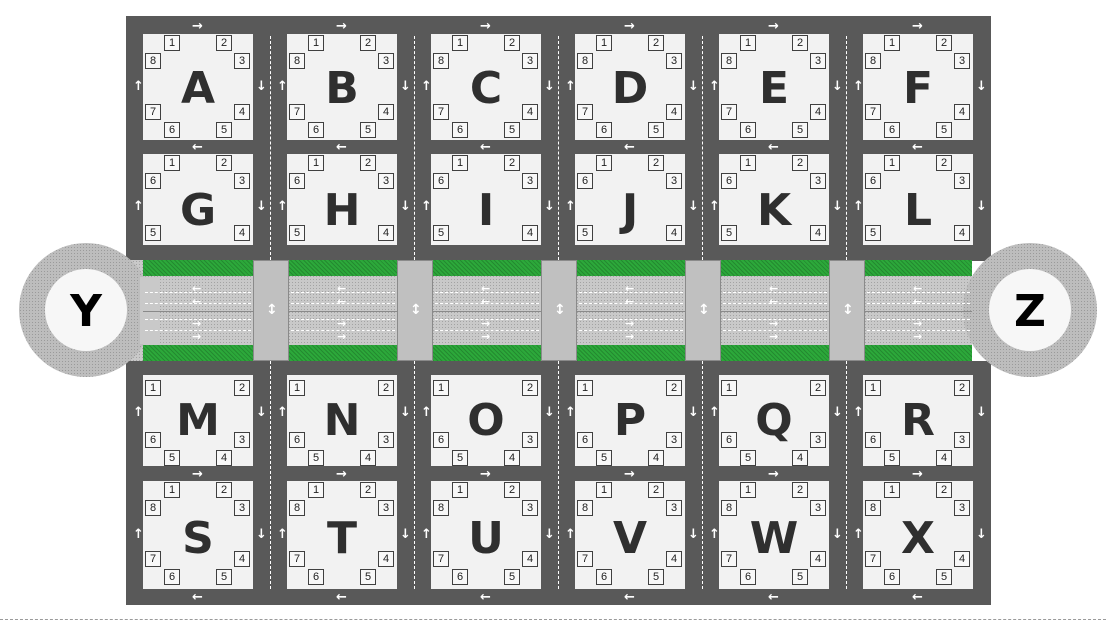 The image size is (1106, 623). I want to click on arrow-down-r1-4: ↓, so click(693, 86).